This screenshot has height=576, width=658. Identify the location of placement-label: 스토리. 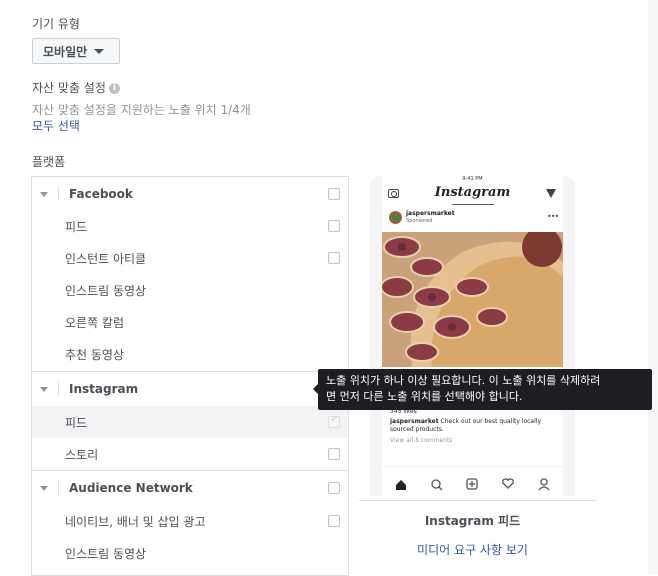
(82, 454).